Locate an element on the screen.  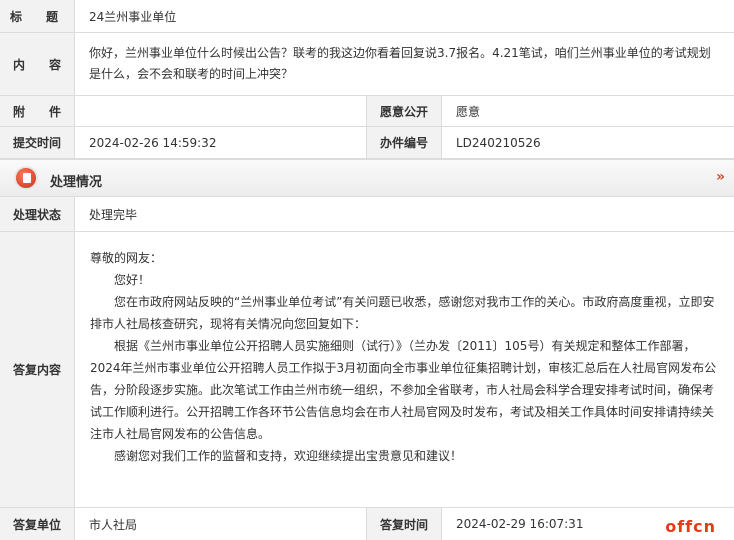
reply-unit-label-text: 答复单位 is located at coordinates (36, 524).